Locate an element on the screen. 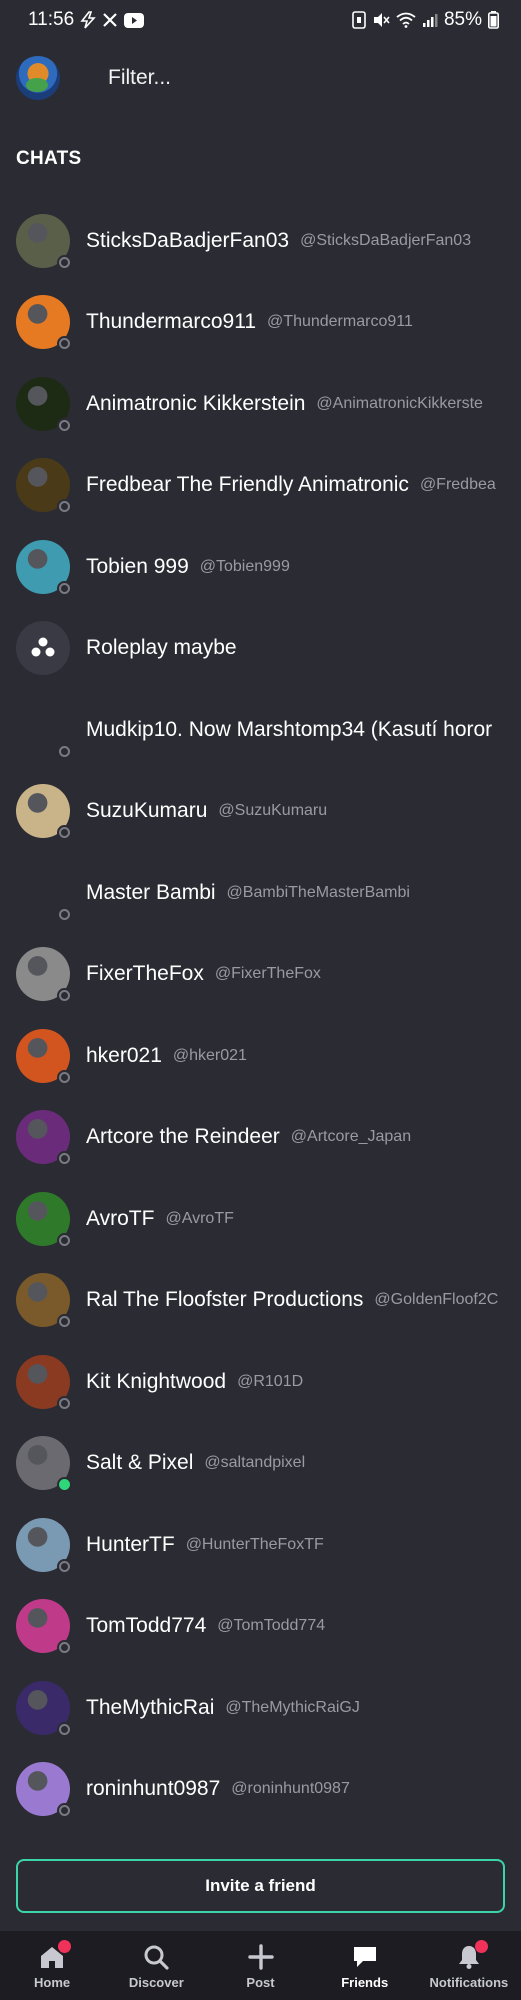 Image resolution: width=521 pixels, height=2000 pixels. invite-friend-button: Invite a friend is located at coordinates (260, 1886).